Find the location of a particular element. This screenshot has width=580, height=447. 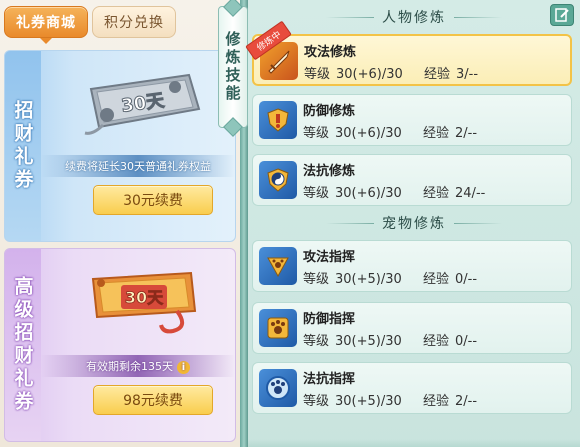

skill-defense: 防御修炼 等级 30(+6)/30 经验 2/-- is located at coordinates (412, 120).